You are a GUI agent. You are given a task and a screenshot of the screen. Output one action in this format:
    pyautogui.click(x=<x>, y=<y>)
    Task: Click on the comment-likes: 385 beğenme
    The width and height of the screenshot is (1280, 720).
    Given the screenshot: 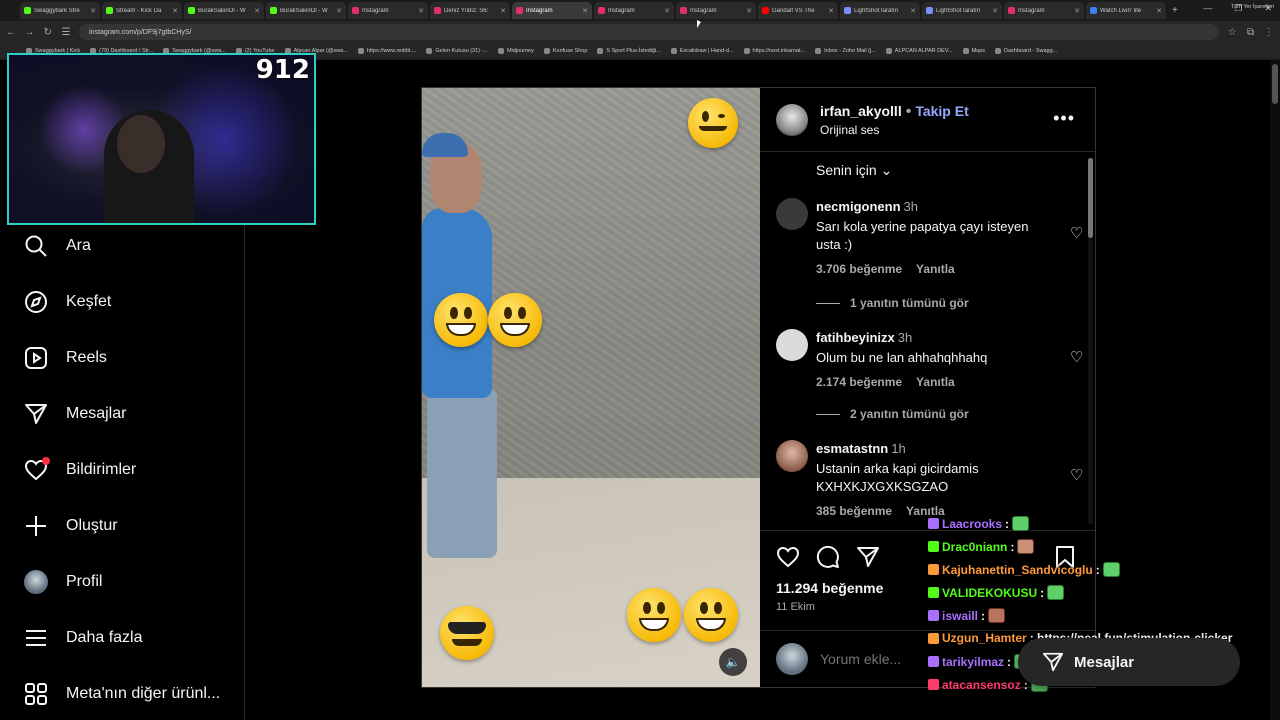 What is the action you would take?
    pyautogui.click(x=854, y=511)
    